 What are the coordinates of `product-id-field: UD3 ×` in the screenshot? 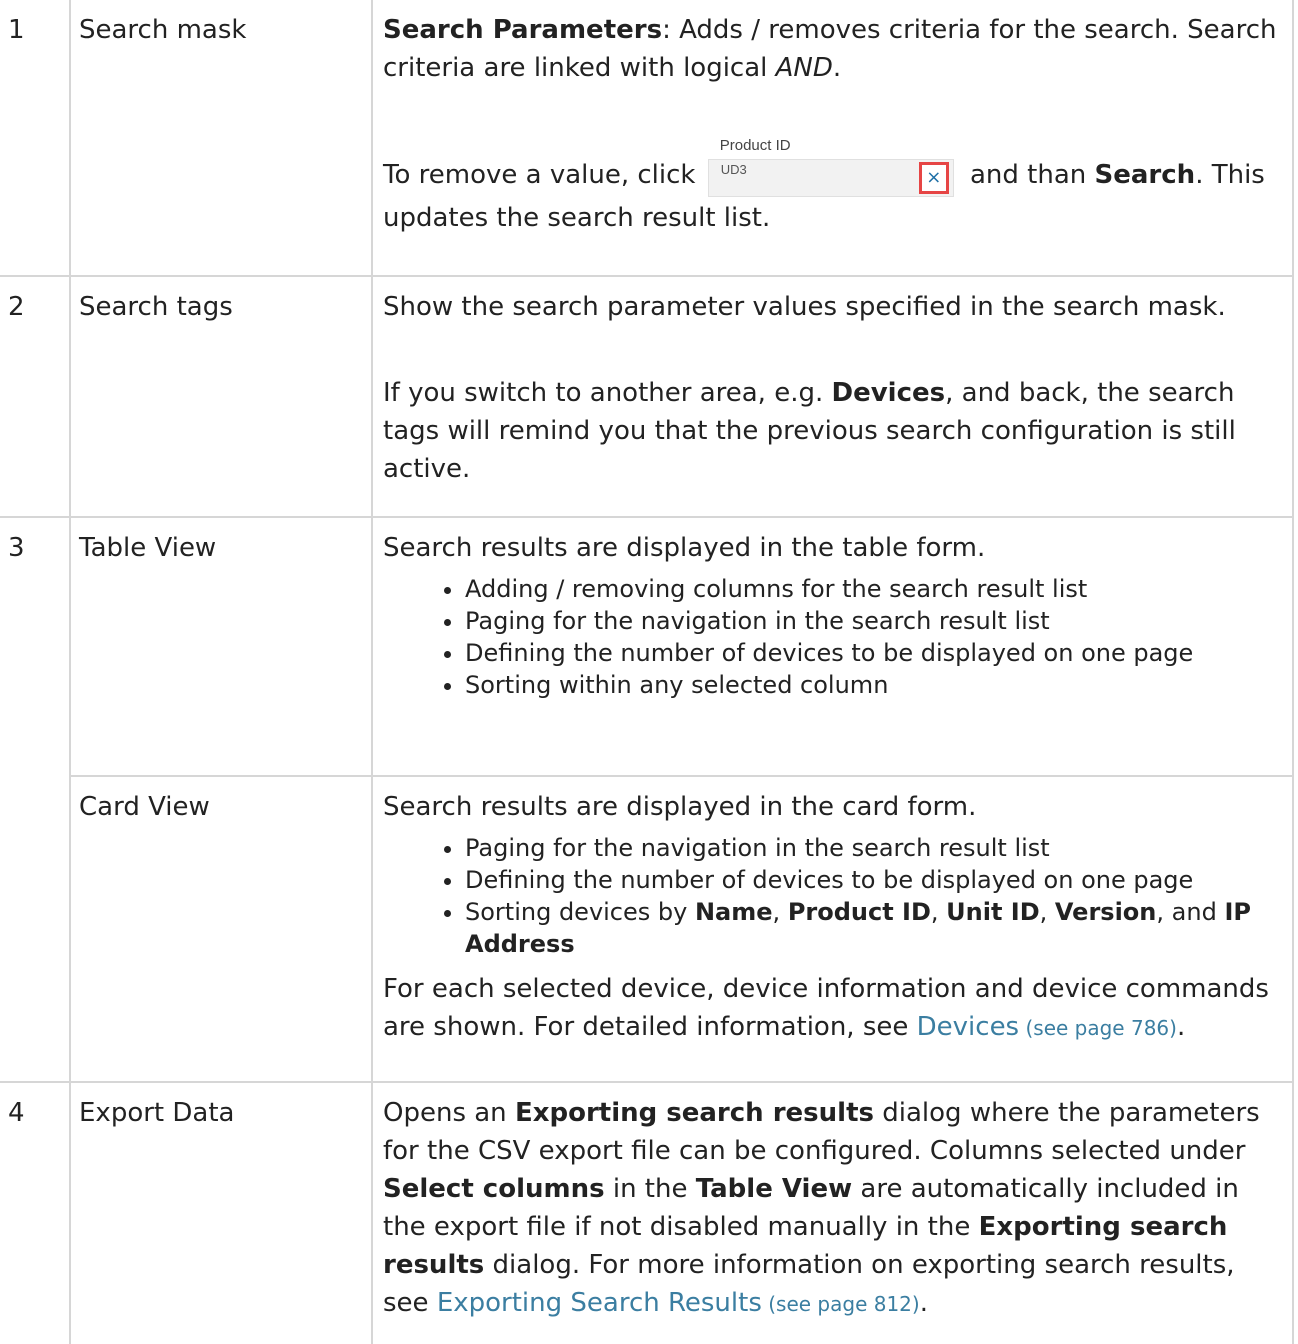 It's located at (830, 178).